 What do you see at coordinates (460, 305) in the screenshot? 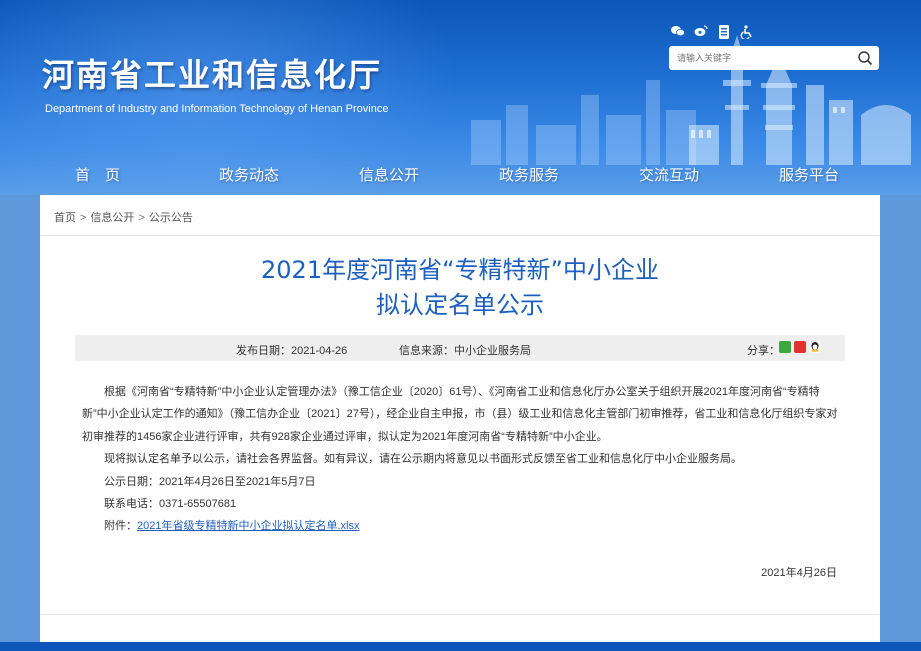
I see `article-title-line2: 拟认定名单公示` at bounding box center [460, 305].